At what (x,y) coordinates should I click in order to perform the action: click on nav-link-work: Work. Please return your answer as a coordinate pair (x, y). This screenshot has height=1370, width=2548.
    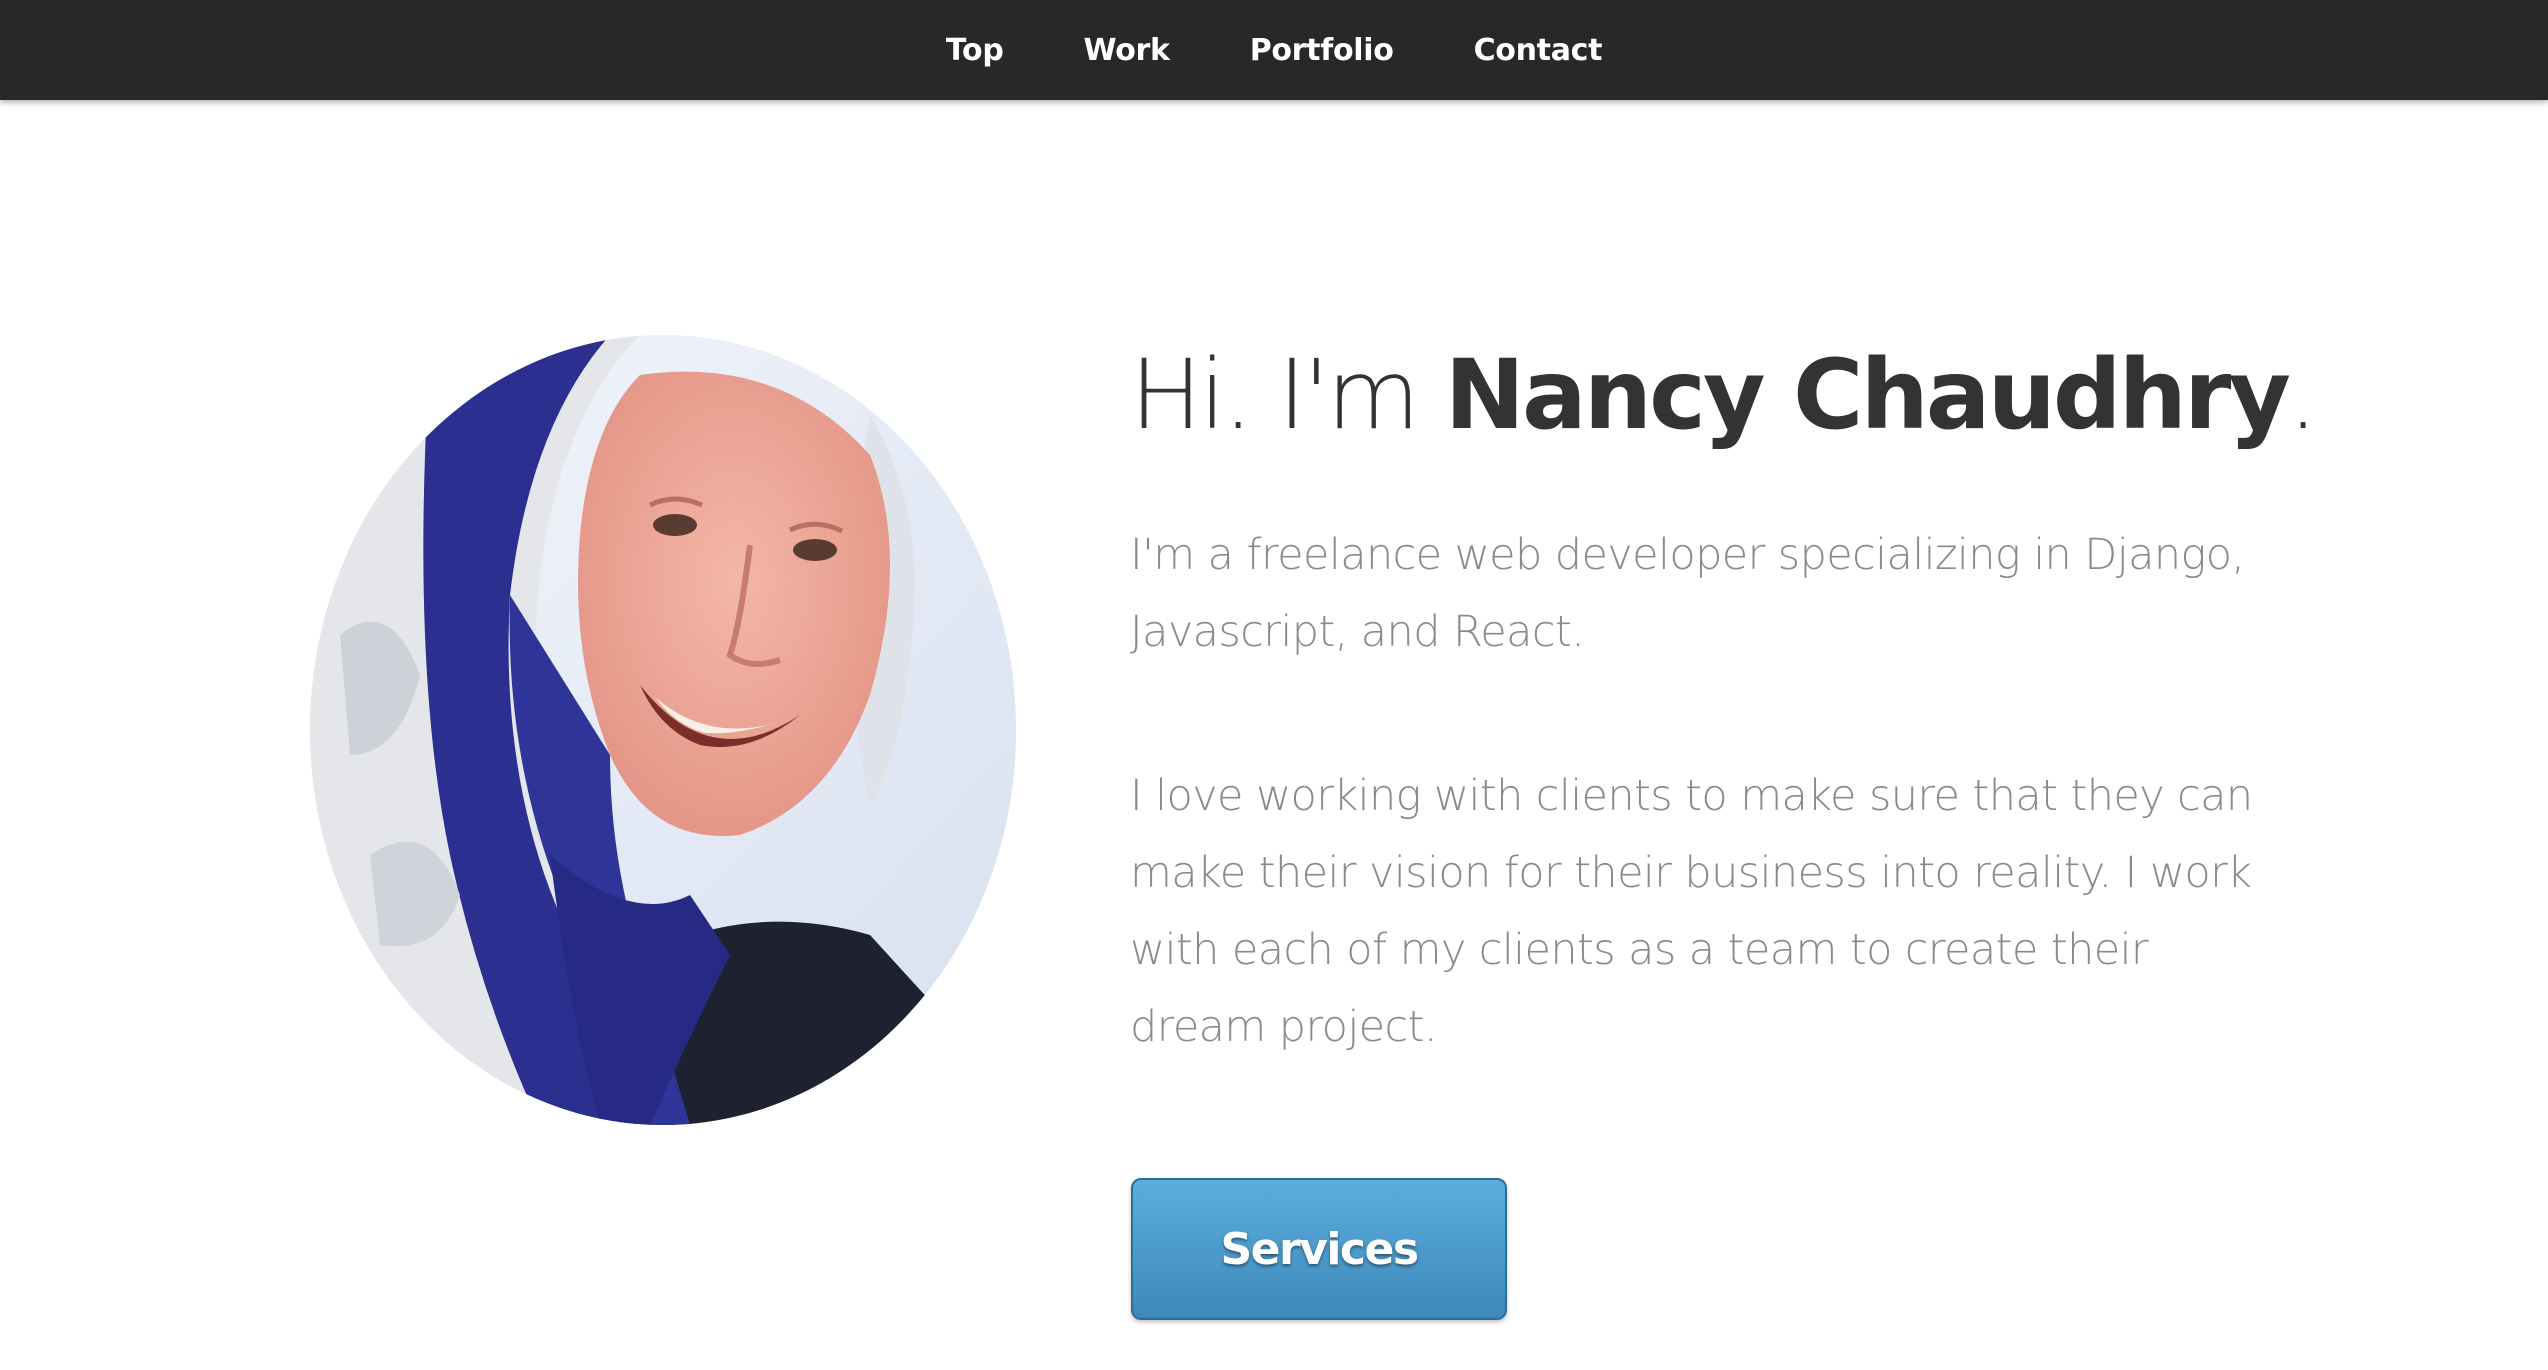
    Looking at the image, I should click on (1127, 50).